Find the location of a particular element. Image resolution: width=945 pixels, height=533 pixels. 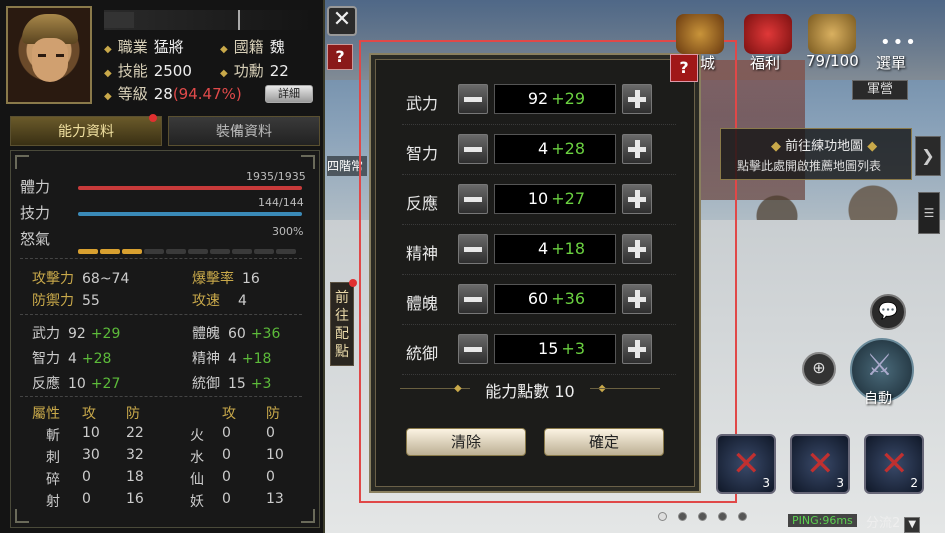

resist-cell: 18 is located at coordinates (135, 477).